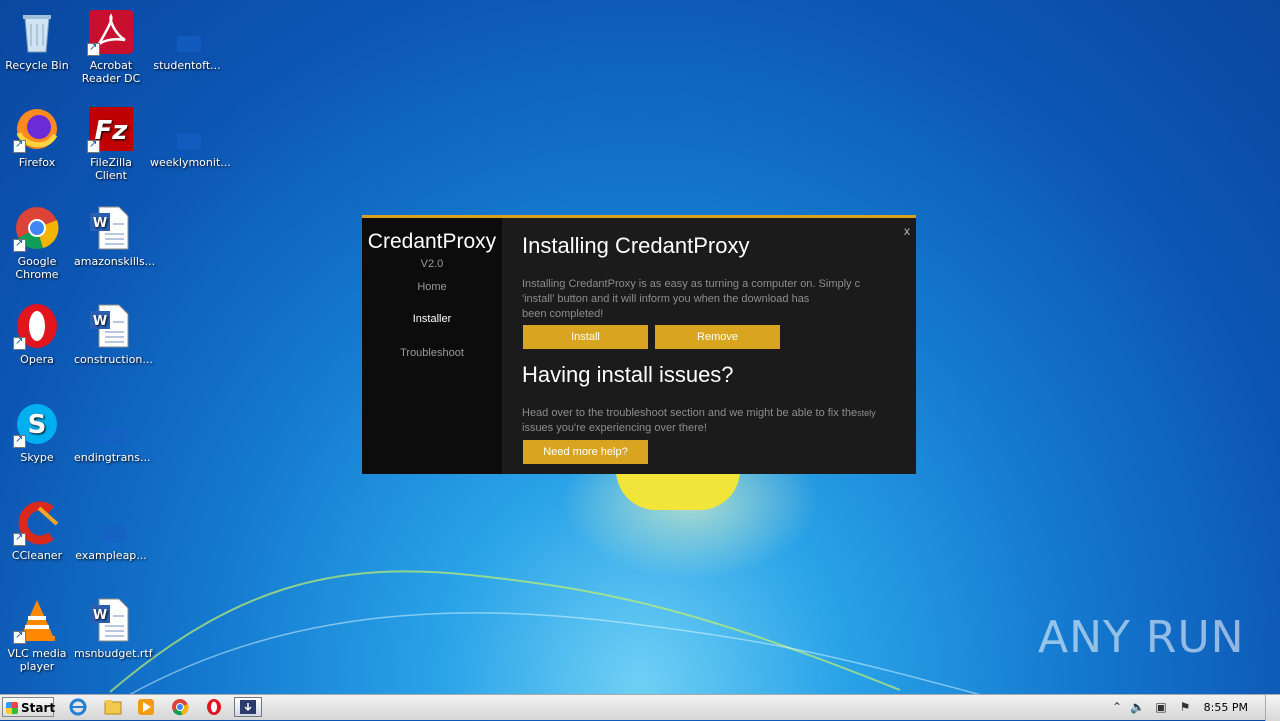 This screenshot has height=721, width=1280. Describe the element at coordinates (614, 428) in the screenshot. I see `issues-text-line: issues you're experiencing over there!` at that location.